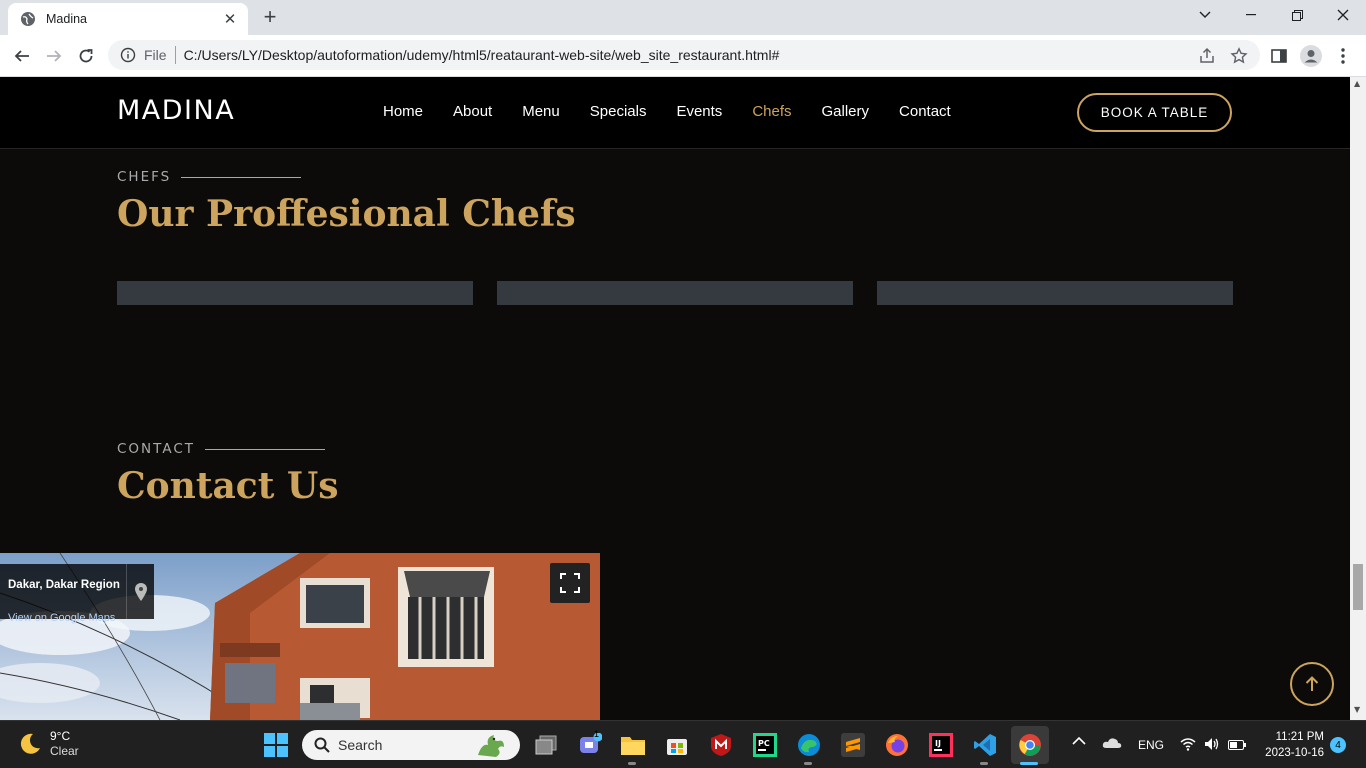 The width and height of the screenshot is (1366, 768). What do you see at coordinates (230, 19) in the screenshot?
I see `tab-close-icon: ✕` at bounding box center [230, 19].